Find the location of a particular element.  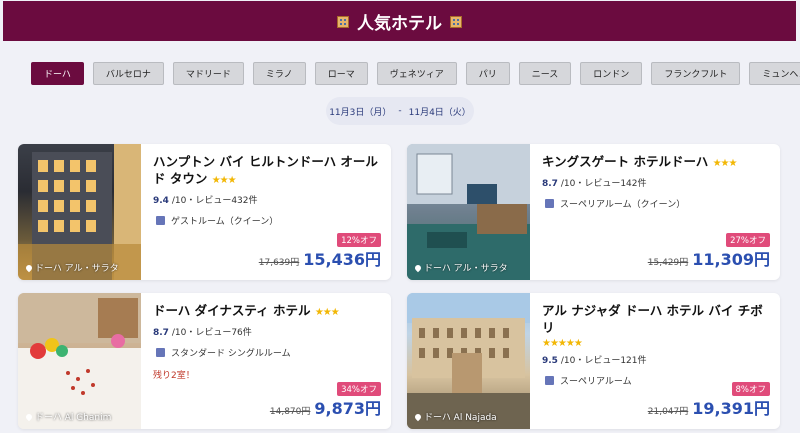

hotel-name: ハンプトン バイ ヒルトンドーハ オールド タウン ★★★ is located at coordinates (267, 171).